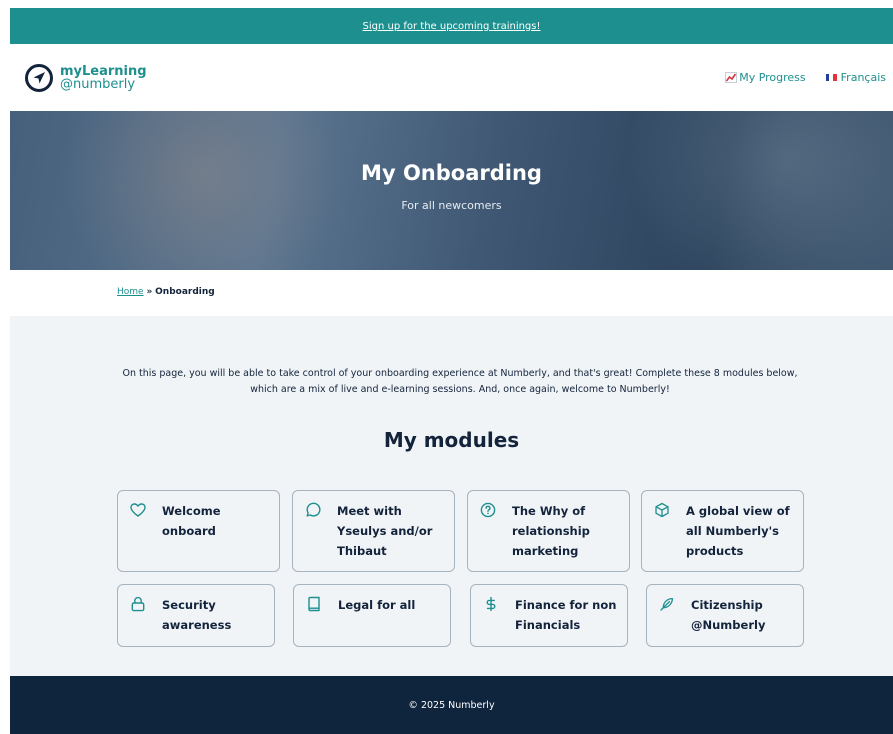  What do you see at coordinates (451, 205) in the screenshot?
I see `page-subtitle: For all newcomers` at bounding box center [451, 205].